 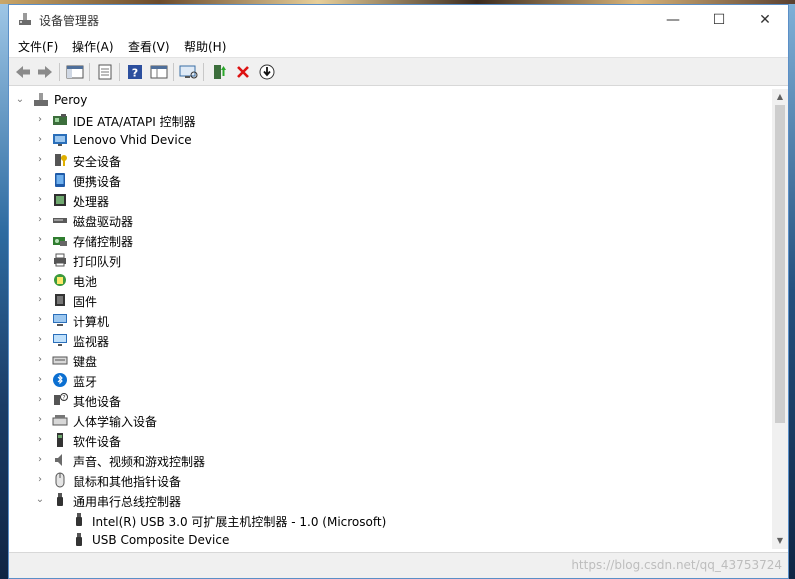 What do you see at coordinates (390, 120) in the screenshot?
I see `tree-category-row: › IDE ATA/ATAPI 控制器` at bounding box center [390, 120].